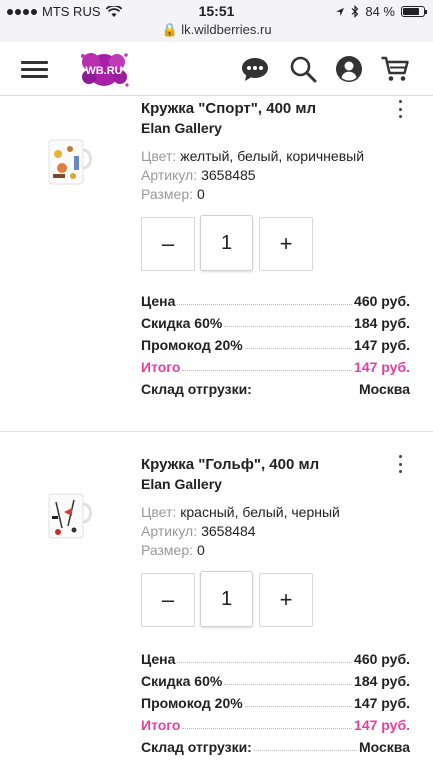 Image resolution: width=433 pixels, height=770 pixels. I want to click on status-bar: MTS RUS 15:51 🔒 lk.wildberries.ru 84 %, so click(216, 21).